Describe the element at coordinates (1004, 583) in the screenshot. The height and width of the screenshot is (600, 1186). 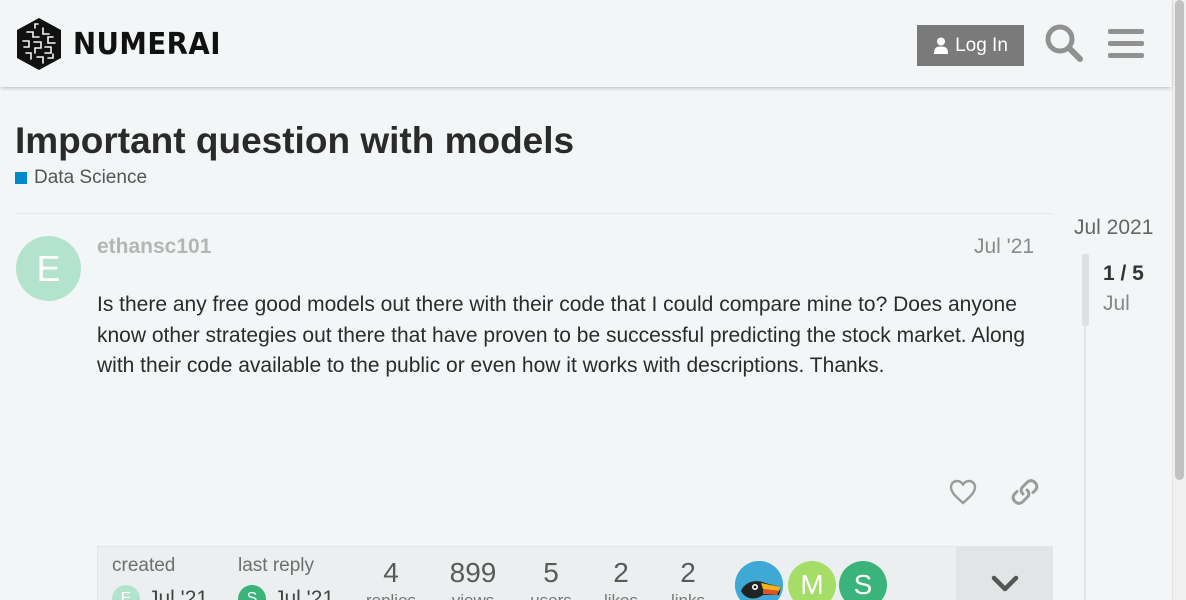
I see `chevron-down-icon` at that location.